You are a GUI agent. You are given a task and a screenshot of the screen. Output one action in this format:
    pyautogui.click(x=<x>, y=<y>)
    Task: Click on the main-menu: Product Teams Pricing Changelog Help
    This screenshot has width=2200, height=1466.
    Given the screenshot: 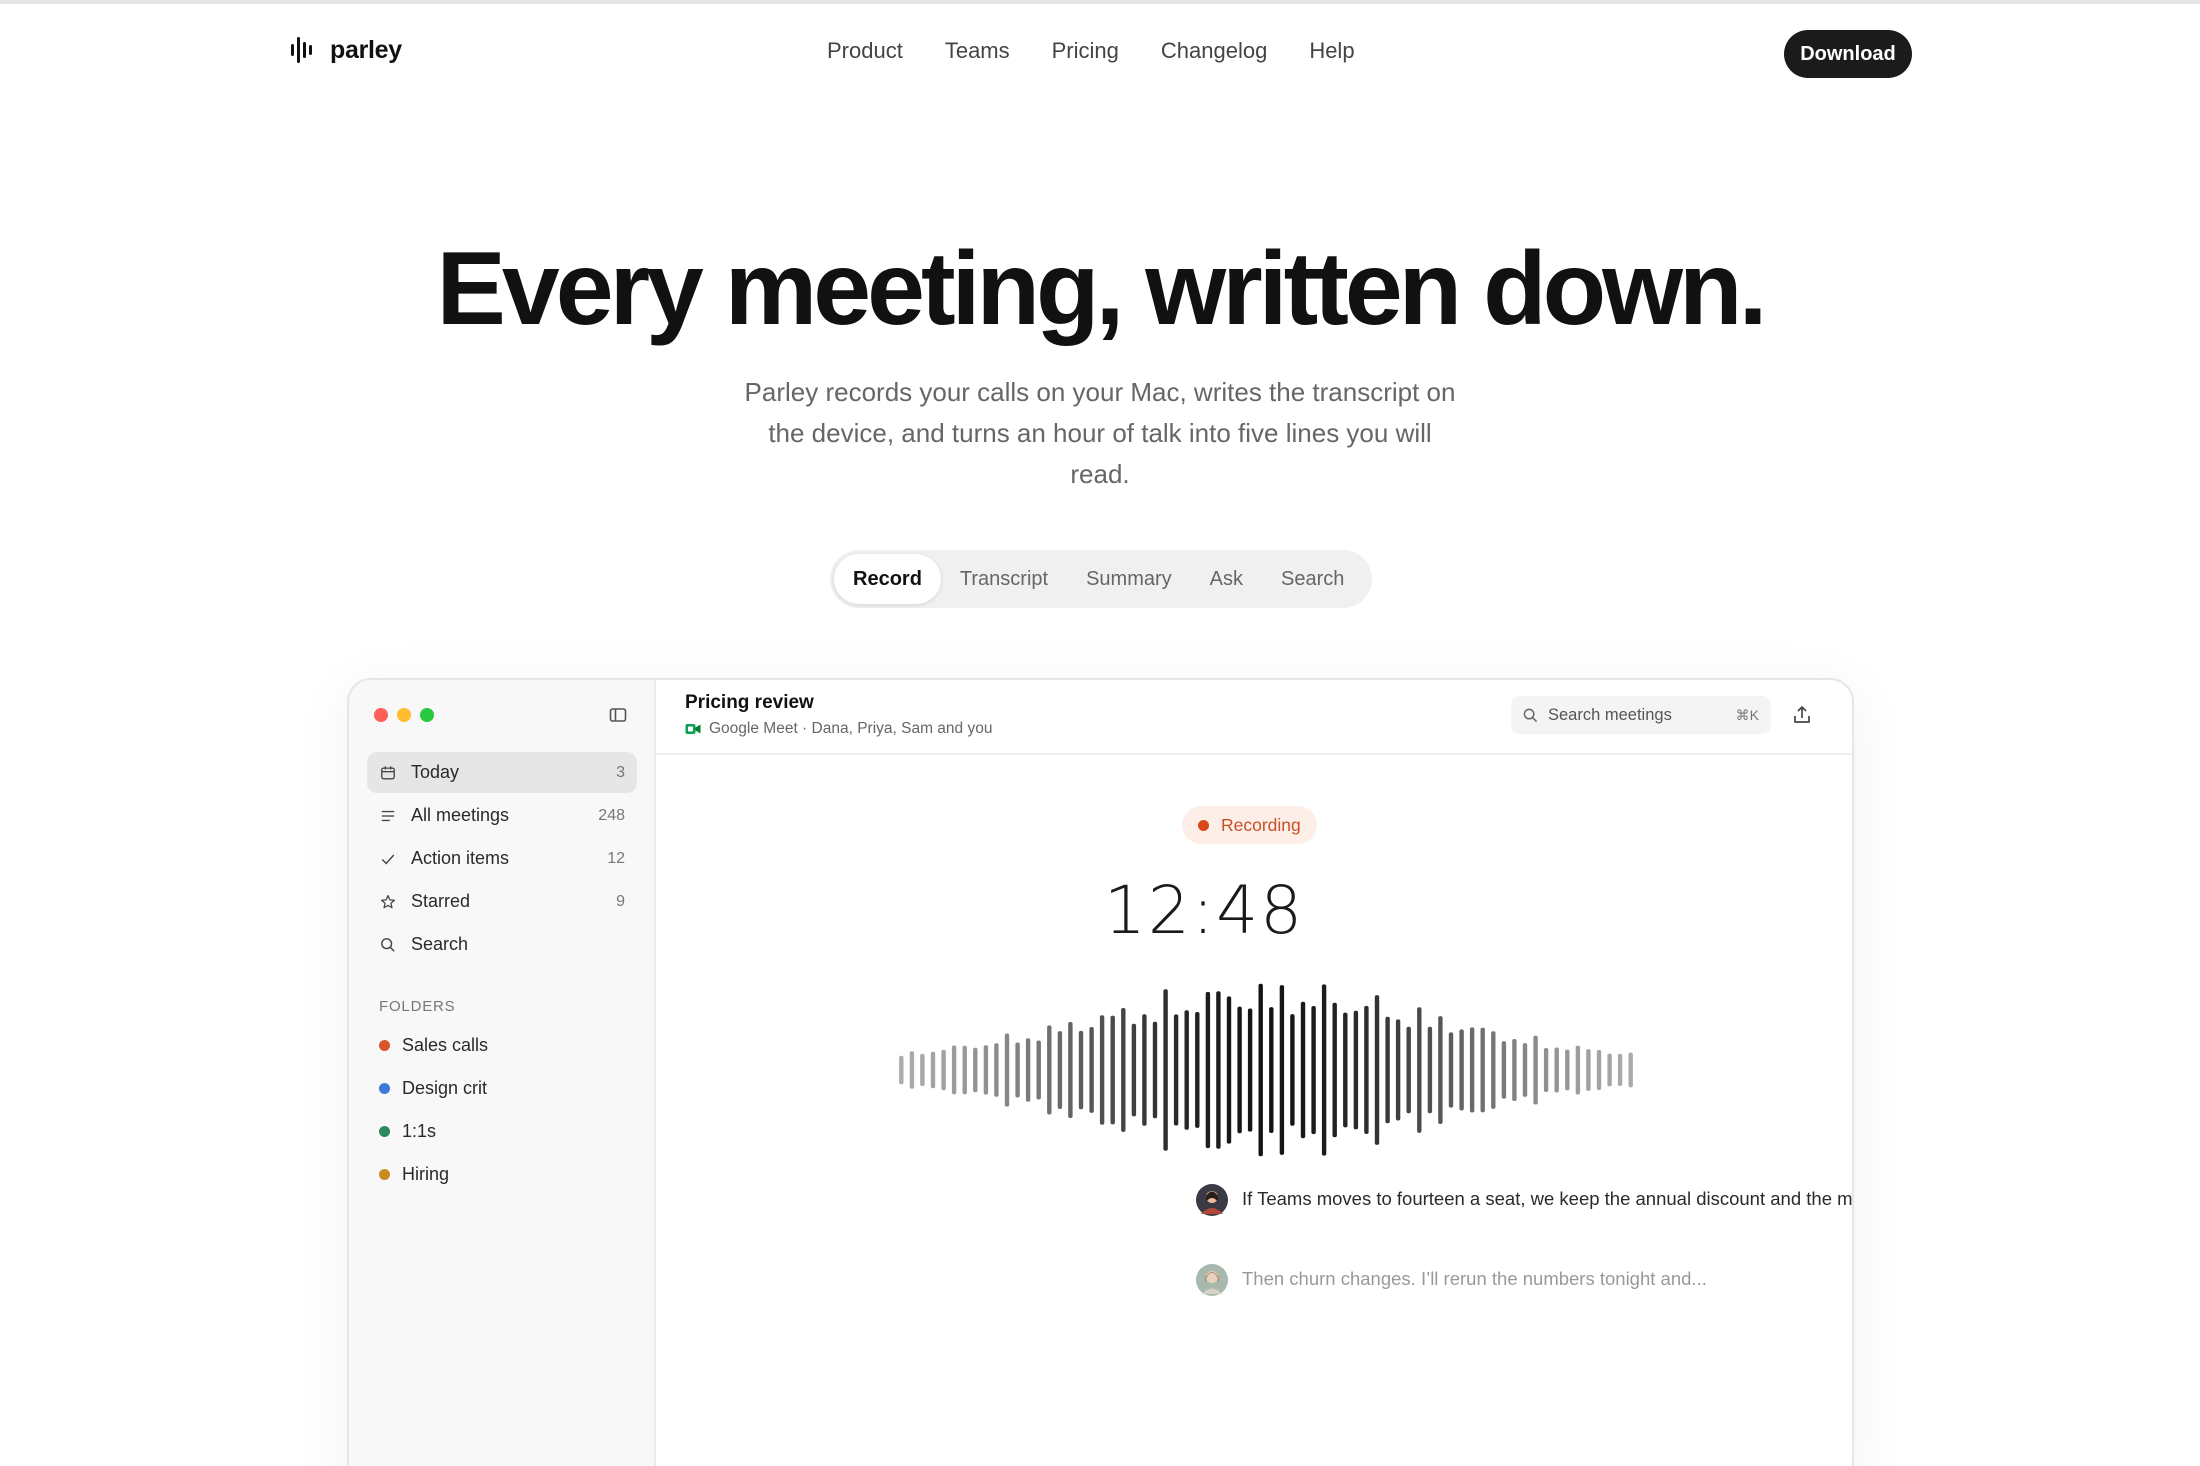 What is the action you would take?
    pyautogui.click(x=1112, y=51)
    